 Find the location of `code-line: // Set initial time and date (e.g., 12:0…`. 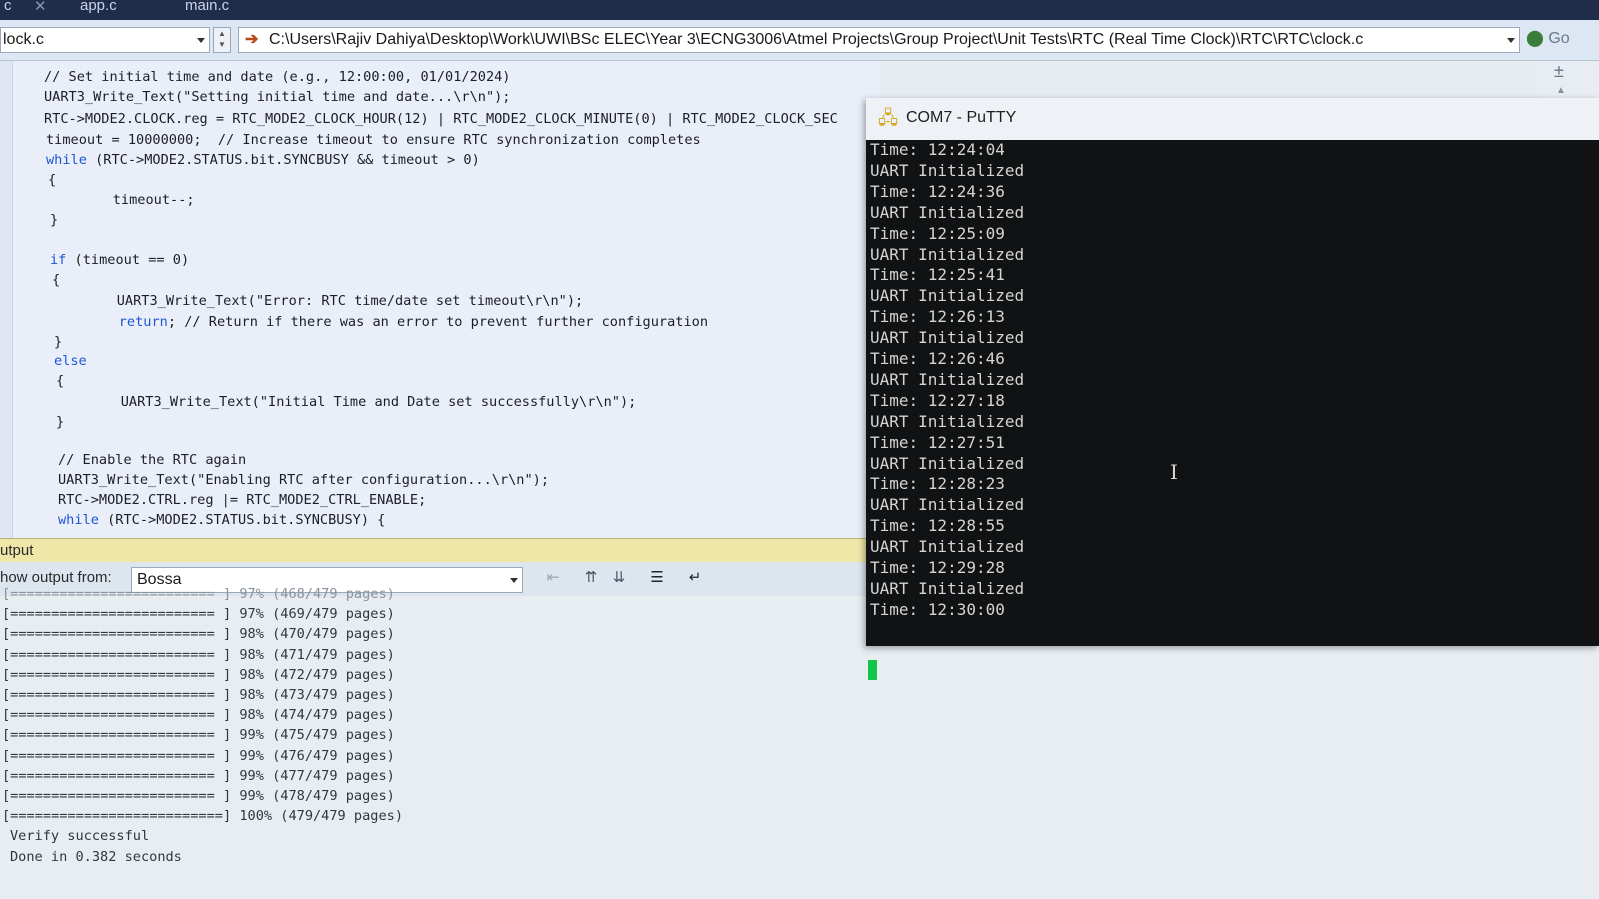

code-line: // Set initial time and date (e.g., 12:0… is located at coordinates (277, 77).